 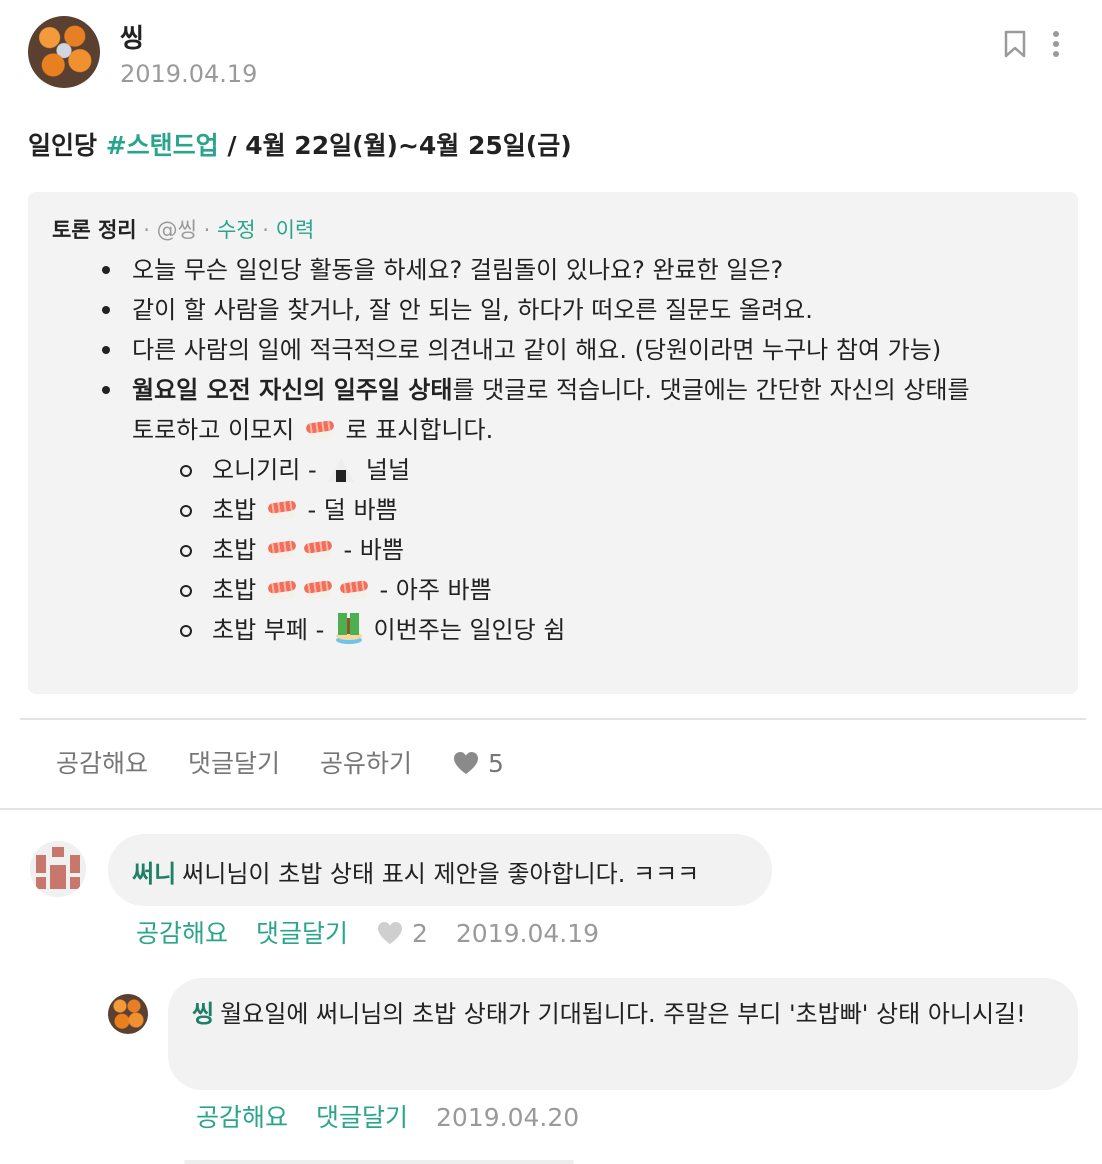 What do you see at coordinates (295, 230) in the screenshot?
I see `history-link: 이력` at bounding box center [295, 230].